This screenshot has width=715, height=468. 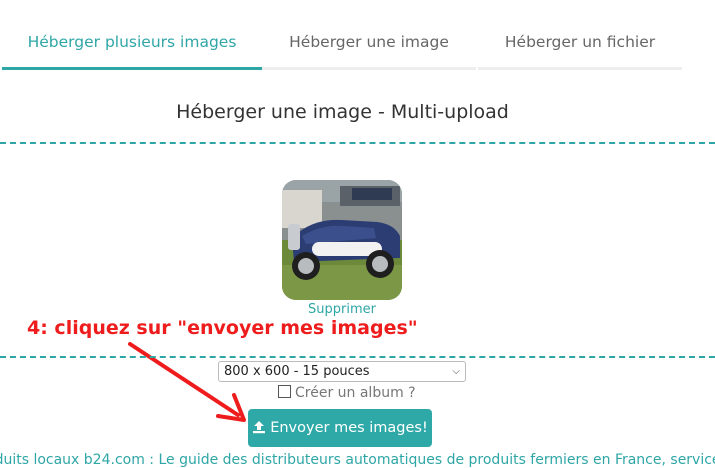 What do you see at coordinates (342, 309) in the screenshot?
I see `remove-image-link: Supprimer` at bounding box center [342, 309].